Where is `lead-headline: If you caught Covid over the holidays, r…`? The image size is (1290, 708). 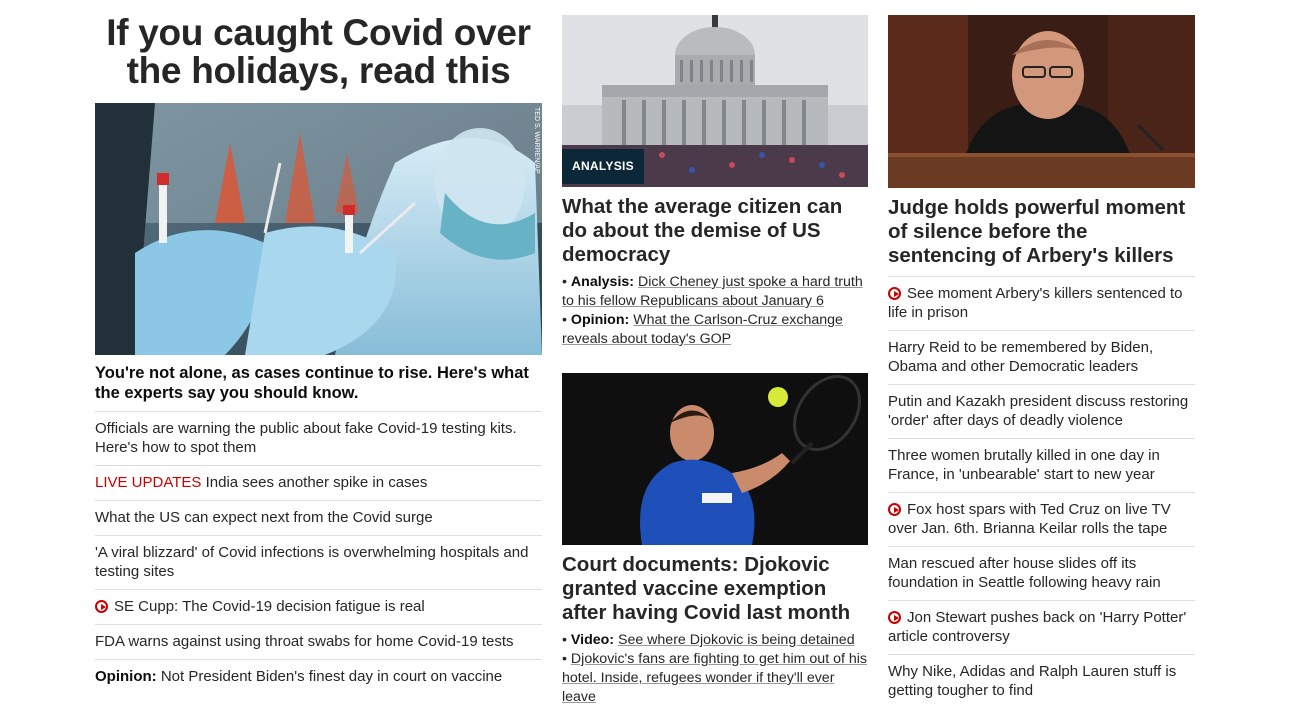 lead-headline: If you caught Covid over the holidays, r… is located at coordinates (318, 58).